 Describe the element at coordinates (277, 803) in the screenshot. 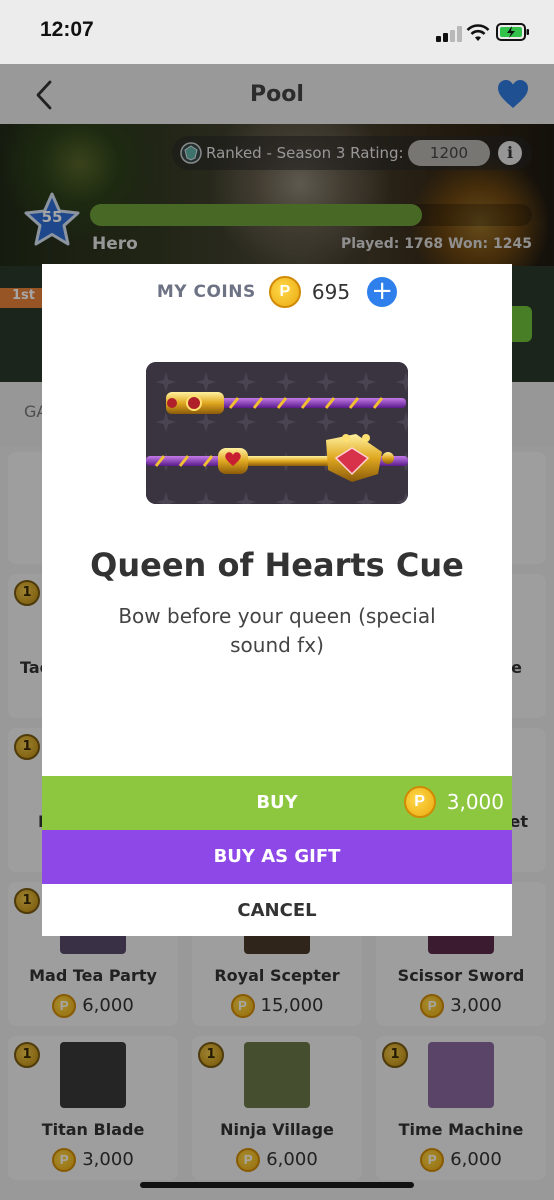

I see `buy-button: BUY P 3,000` at that location.